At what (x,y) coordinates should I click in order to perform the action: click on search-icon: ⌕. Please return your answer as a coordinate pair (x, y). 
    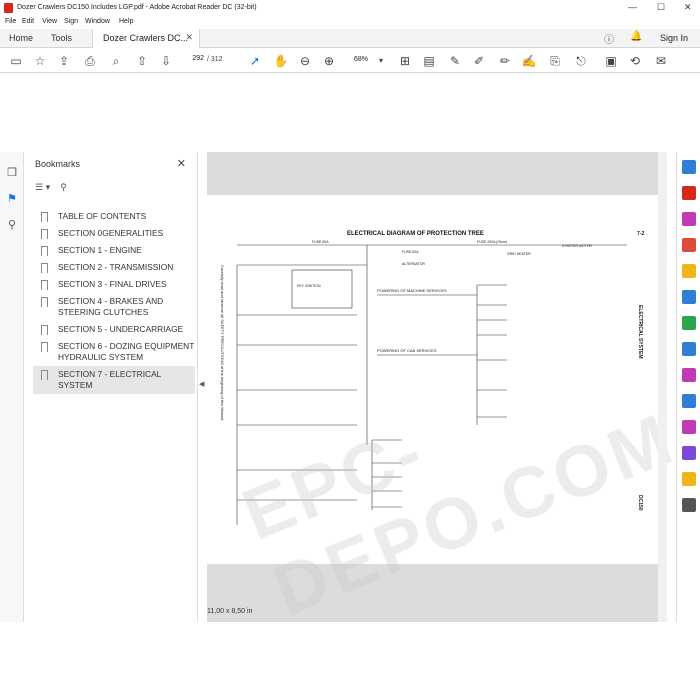
    Looking at the image, I should click on (116, 61).